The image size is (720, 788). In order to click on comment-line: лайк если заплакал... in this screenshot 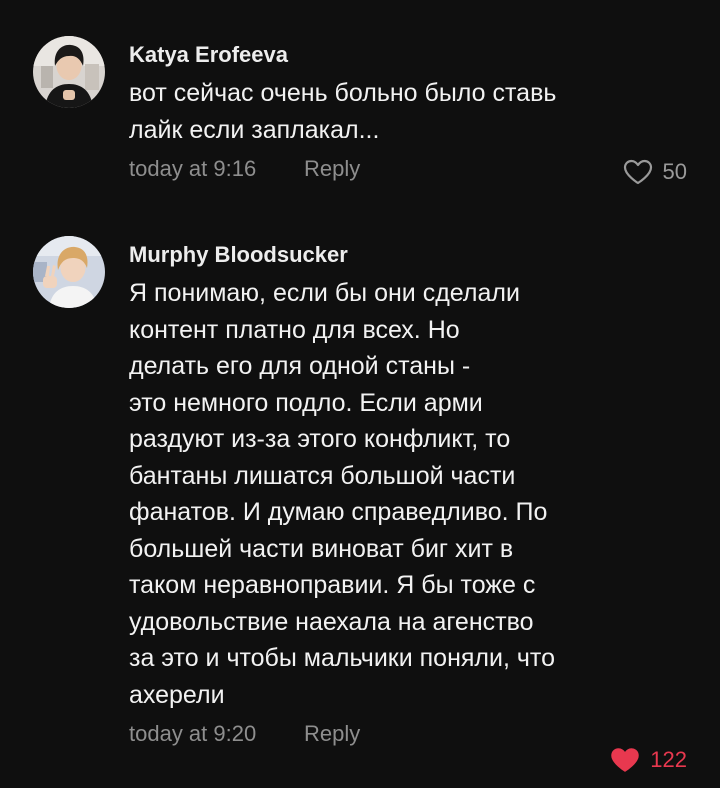, I will do `click(254, 129)`.